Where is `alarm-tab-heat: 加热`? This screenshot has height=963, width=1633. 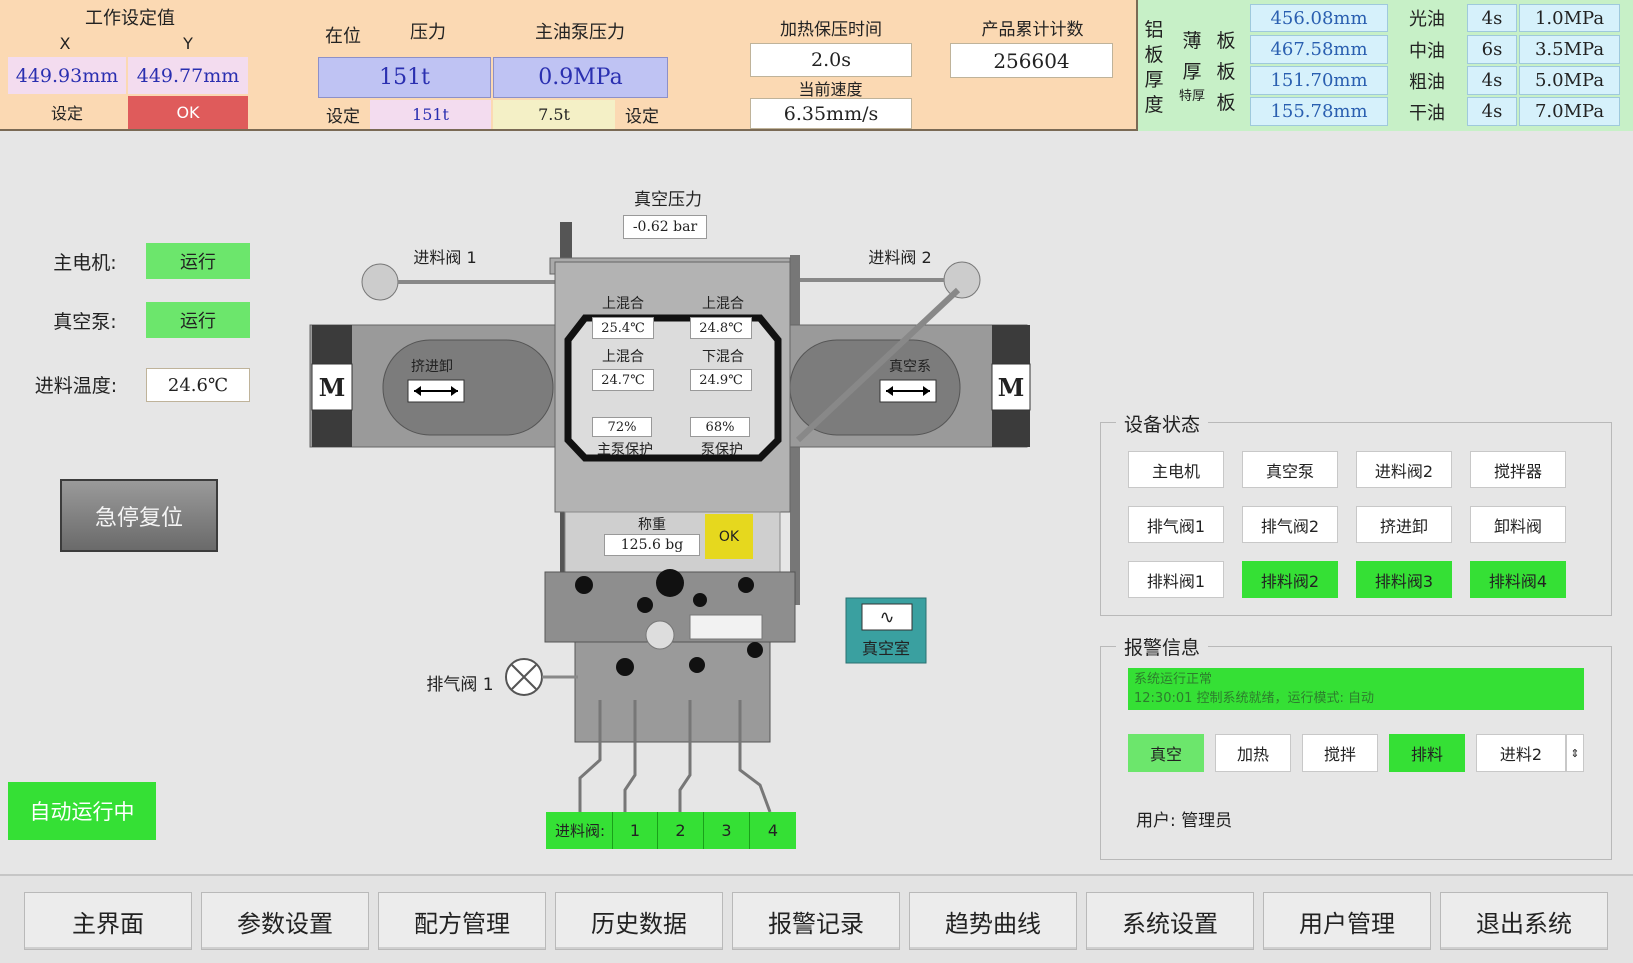 alarm-tab-heat: 加热 is located at coordinates (1253, 753).